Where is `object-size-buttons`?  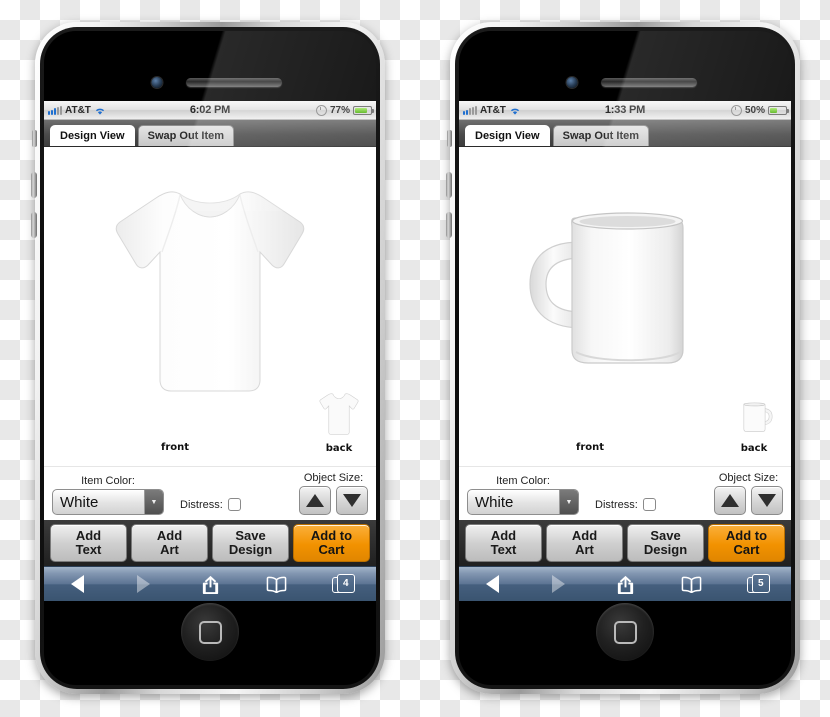 object-size-buttons is located at coordinates (748, 500).